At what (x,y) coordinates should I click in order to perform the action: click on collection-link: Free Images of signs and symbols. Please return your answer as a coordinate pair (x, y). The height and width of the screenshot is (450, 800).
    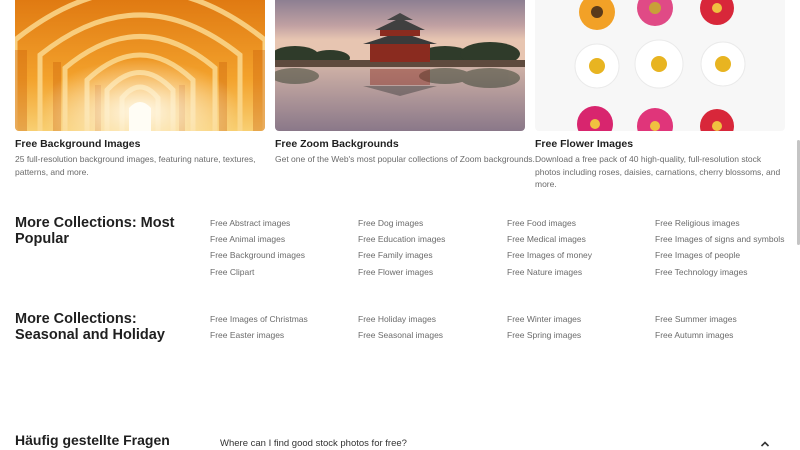
    Looking at the image, I should click on (719, 239).